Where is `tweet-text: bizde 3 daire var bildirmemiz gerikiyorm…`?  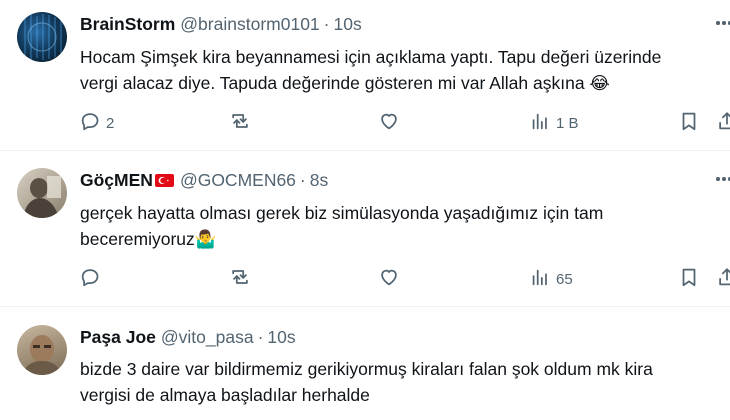
tweet-text: bizde 3 daire var bildirmemiz gerikiyorm… is located at coordinates (405, 382).